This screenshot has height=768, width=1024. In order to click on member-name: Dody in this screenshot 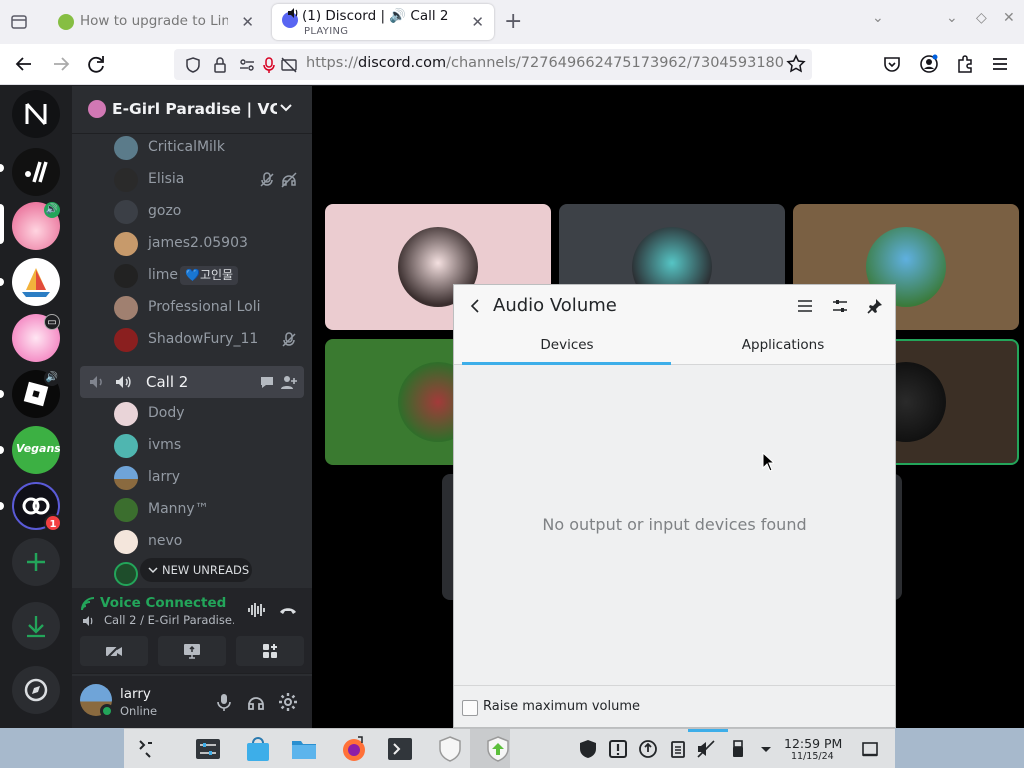, I will do `click(166, 413)`.